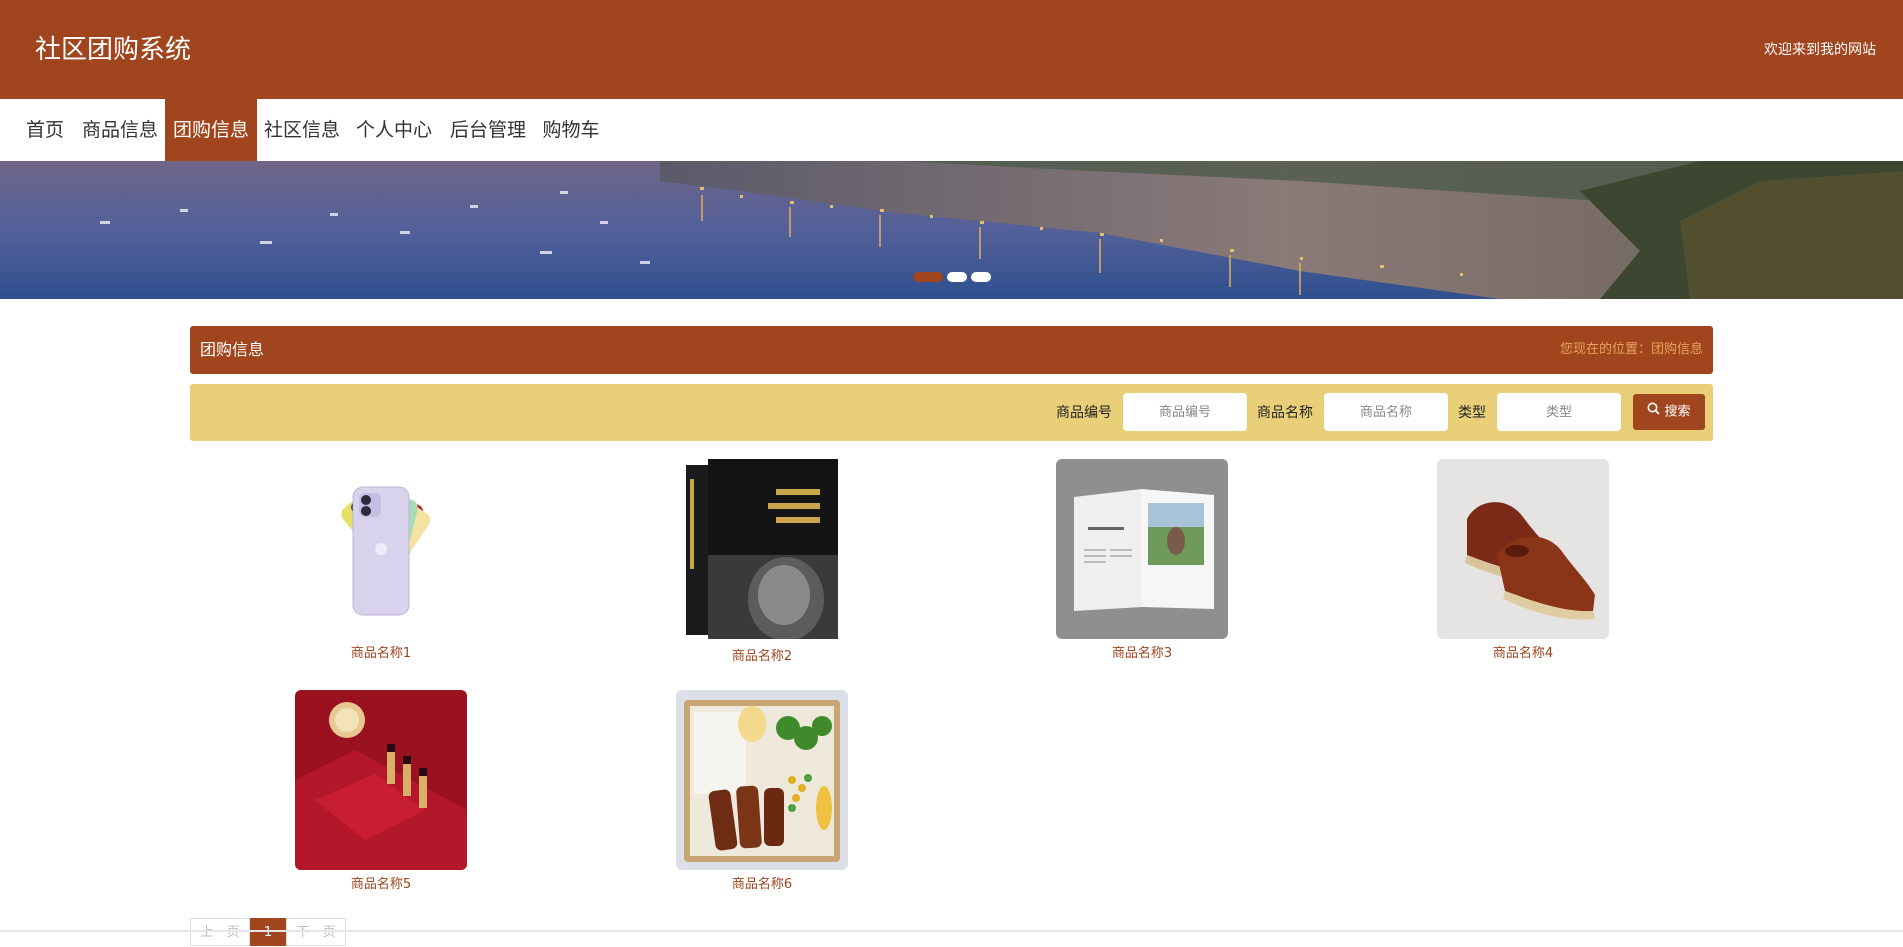 The height and width of the screenshot is (947, 1903). Describe the element at coordinates (1677, 412) in the screenshot. I see `search-button-label: 搜索` at that location.